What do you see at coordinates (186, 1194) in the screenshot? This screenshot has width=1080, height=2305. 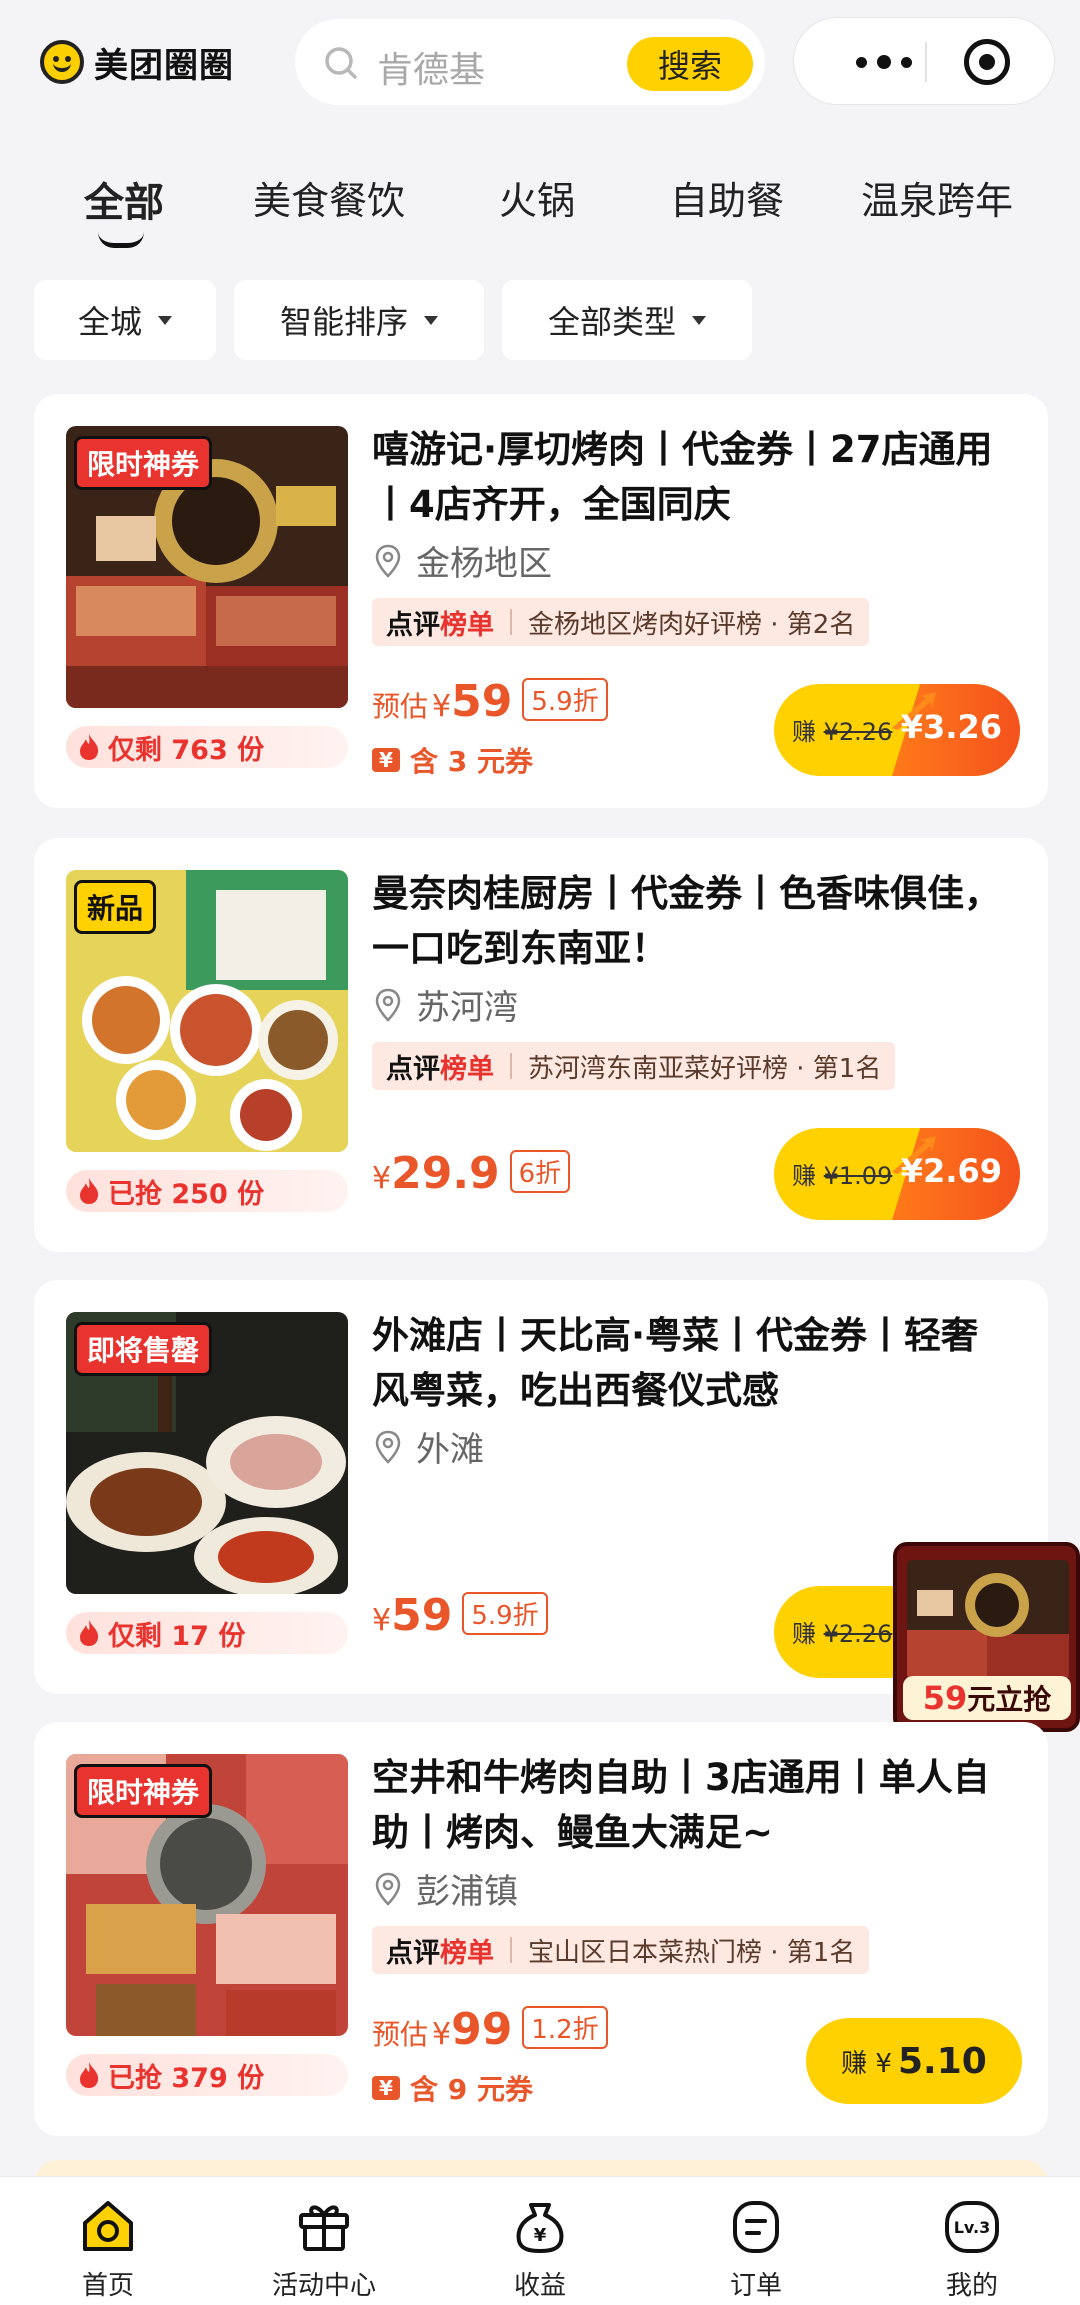 I see `stock-text: 已抢 250 份` at bounding box center [186, 1194].